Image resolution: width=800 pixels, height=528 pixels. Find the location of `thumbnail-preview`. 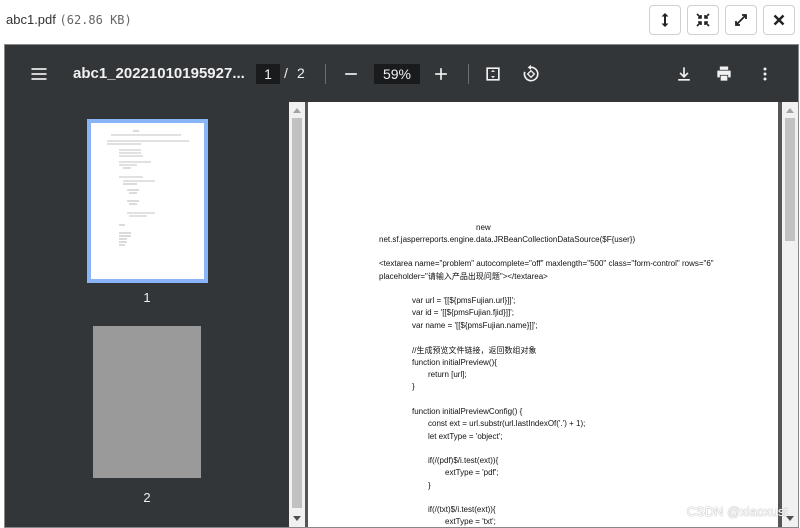

thumbnail-preview is located at coordinates (148, 188).